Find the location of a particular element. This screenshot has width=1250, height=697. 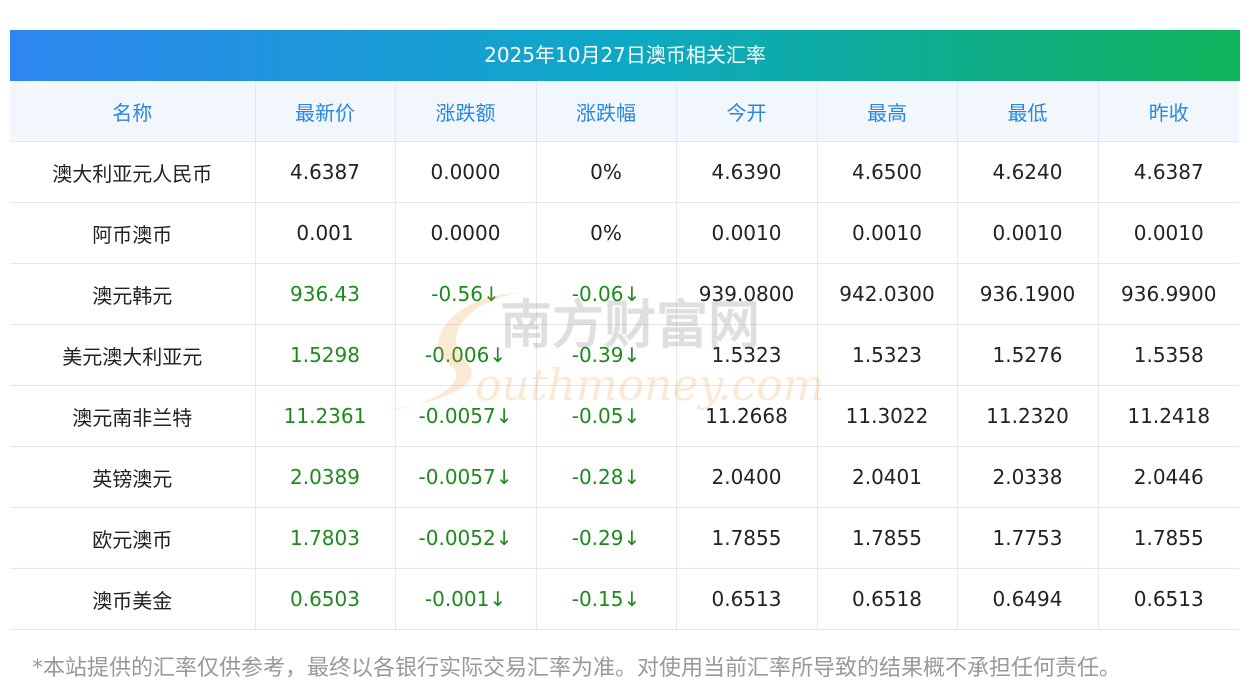

cell-low: 2.0338 is located at coordinates (1027, 477).